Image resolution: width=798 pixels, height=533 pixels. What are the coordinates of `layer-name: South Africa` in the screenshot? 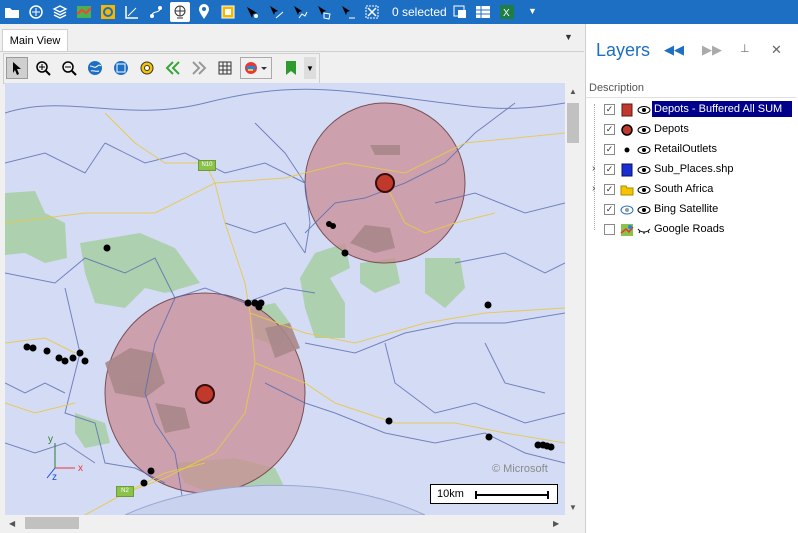 It's located at (684, 189).